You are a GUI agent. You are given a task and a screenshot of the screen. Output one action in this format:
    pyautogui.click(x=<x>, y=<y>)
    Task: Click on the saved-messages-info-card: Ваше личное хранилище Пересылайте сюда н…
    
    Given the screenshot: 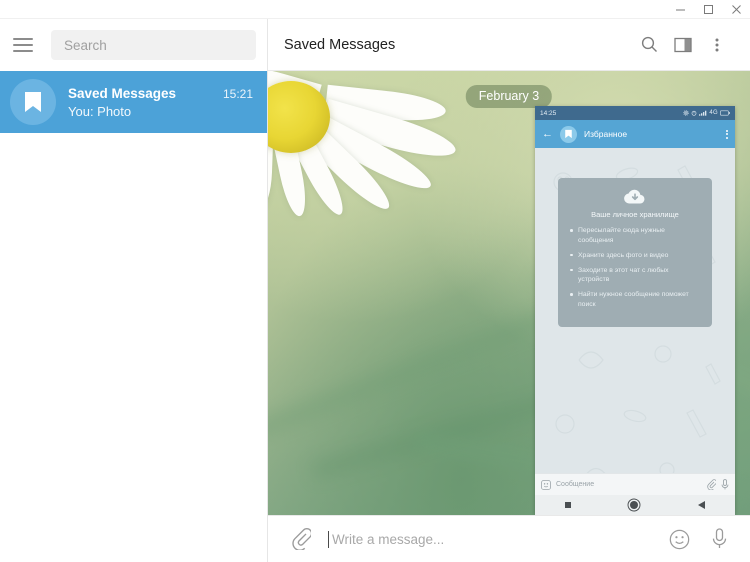 What is the action you would take?
    pyautogui.click(x=635, y=252)
    